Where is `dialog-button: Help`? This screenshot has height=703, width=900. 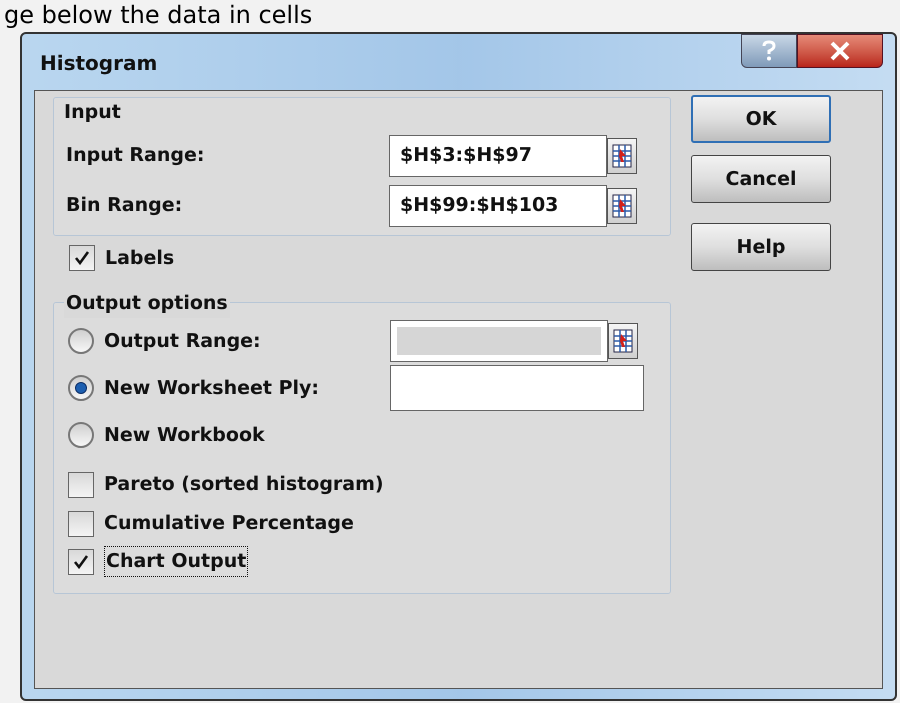 dialog-button: Help is located at coordinates (761, 247).